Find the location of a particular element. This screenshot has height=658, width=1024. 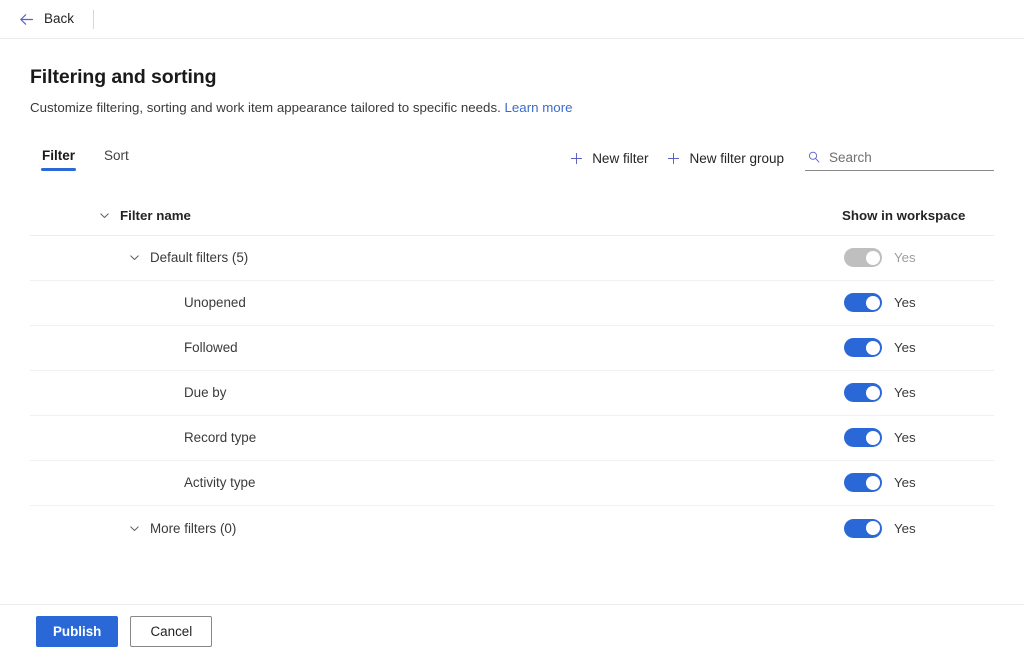

table-row: Activity type Yes is located at coordinates (512, 483).